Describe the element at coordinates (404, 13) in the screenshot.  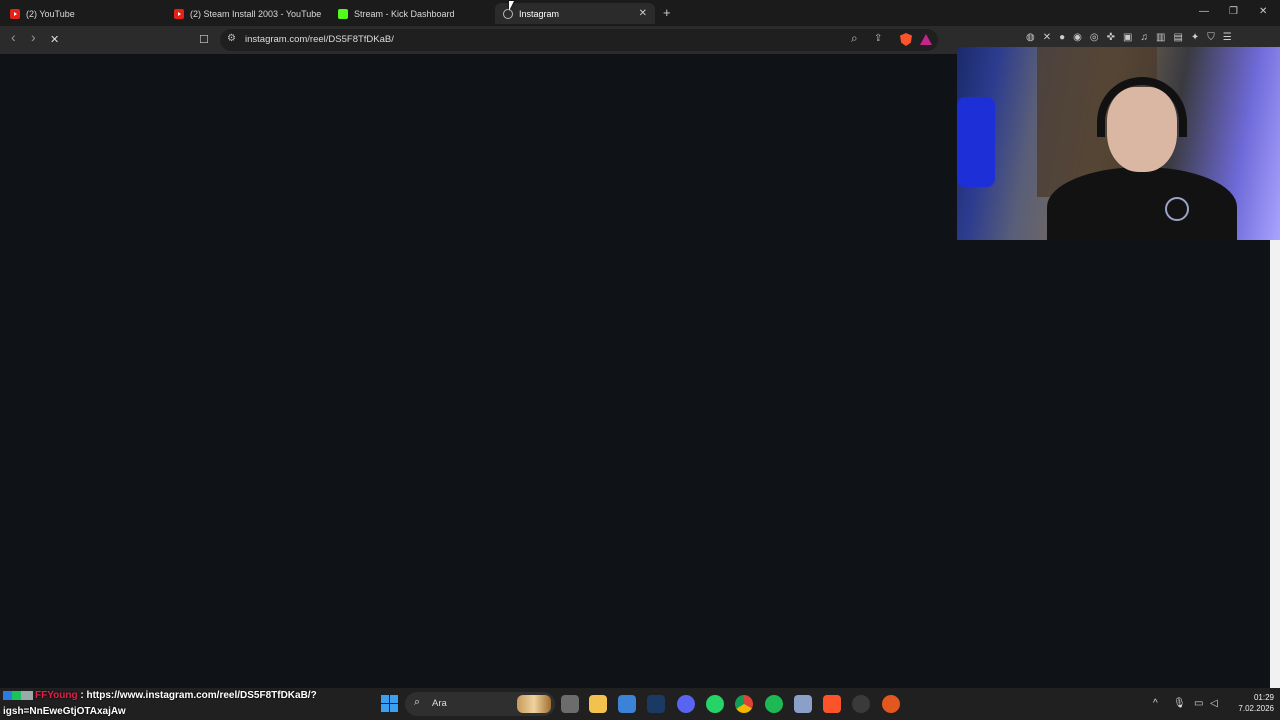
I see `tab-label: Stream - Kick Dashboard` at that location.